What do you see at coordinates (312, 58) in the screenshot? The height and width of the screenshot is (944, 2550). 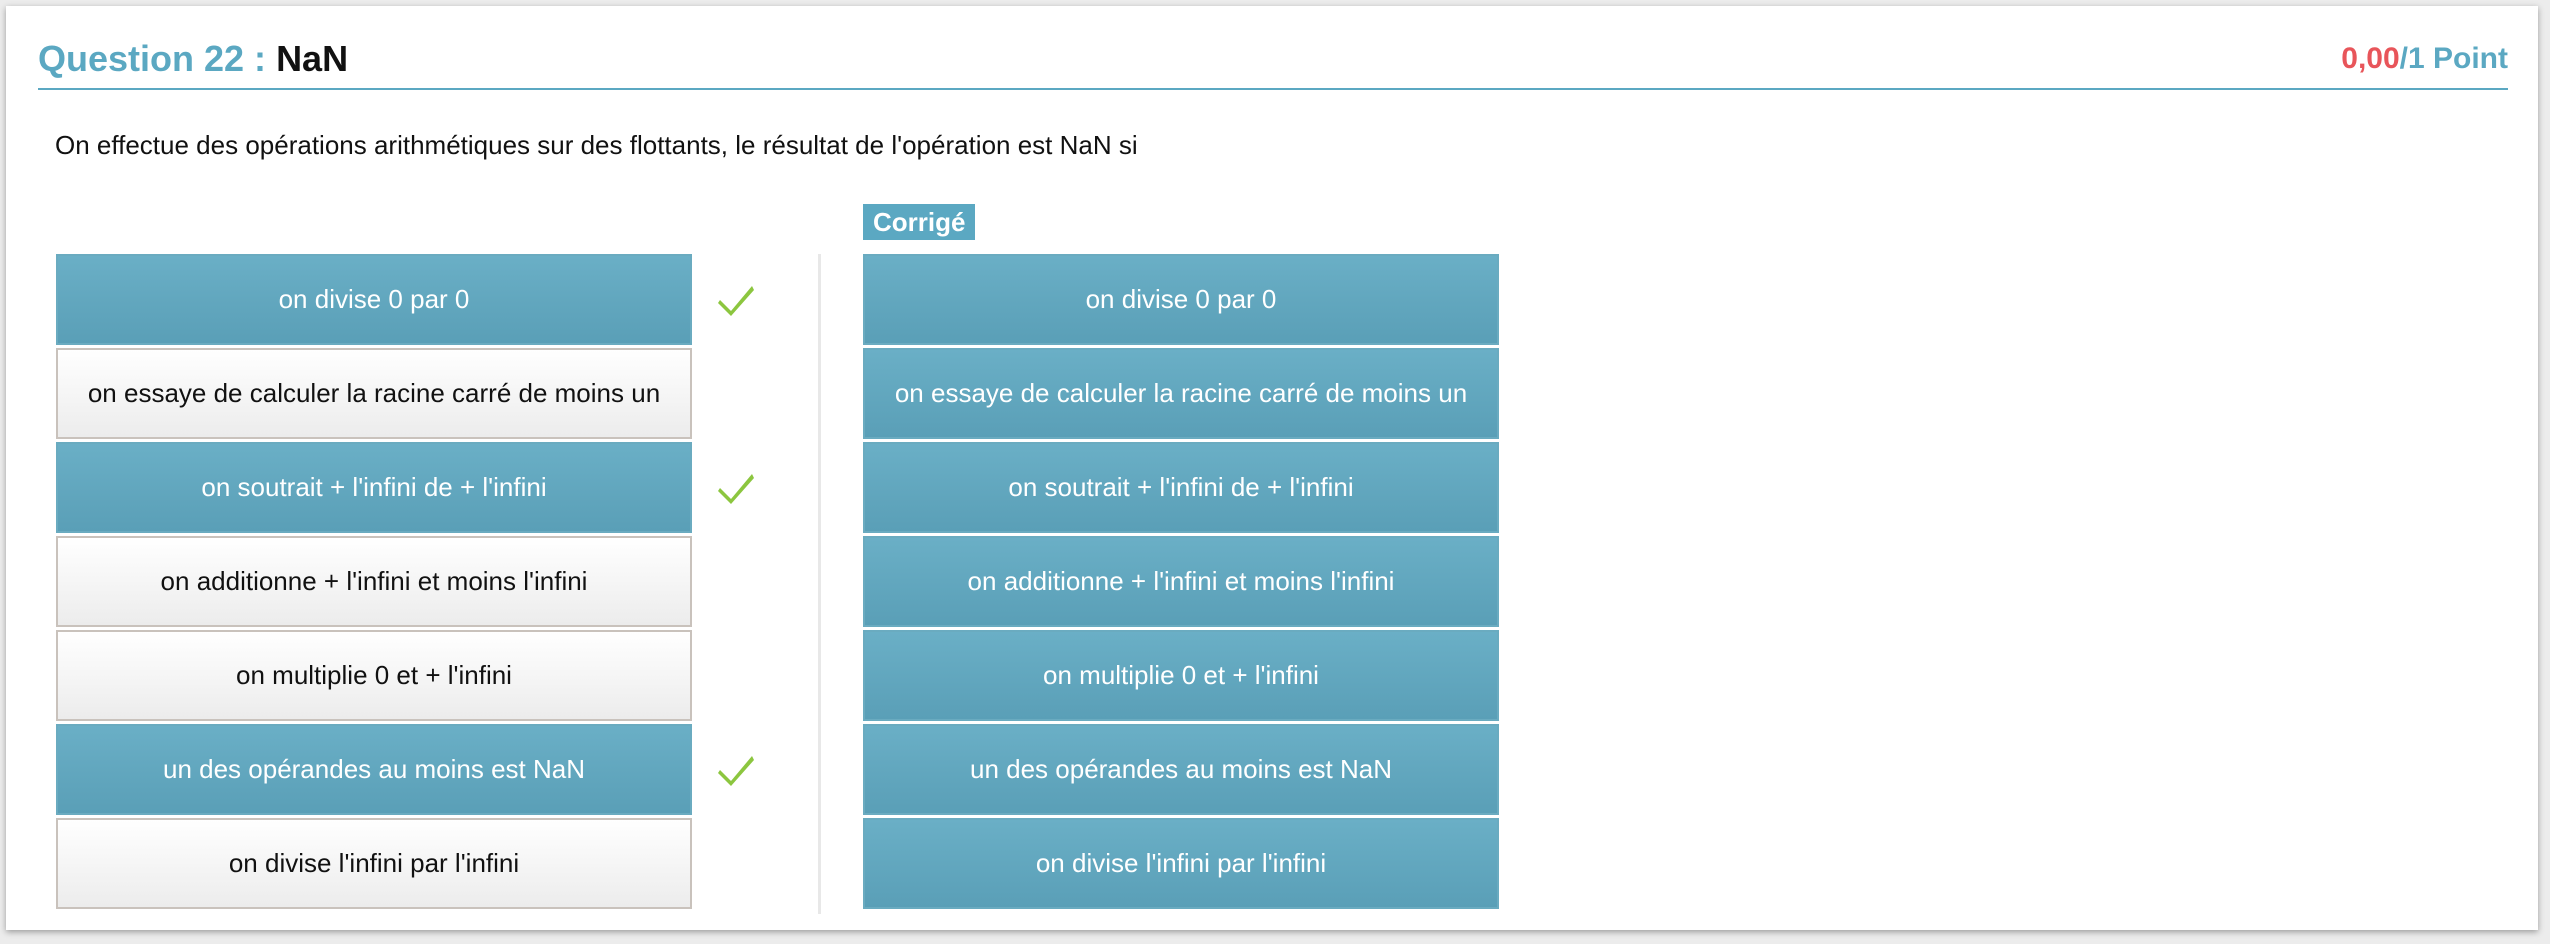 I see `question-subtitle: NaN` at bounding box center [312, 58].